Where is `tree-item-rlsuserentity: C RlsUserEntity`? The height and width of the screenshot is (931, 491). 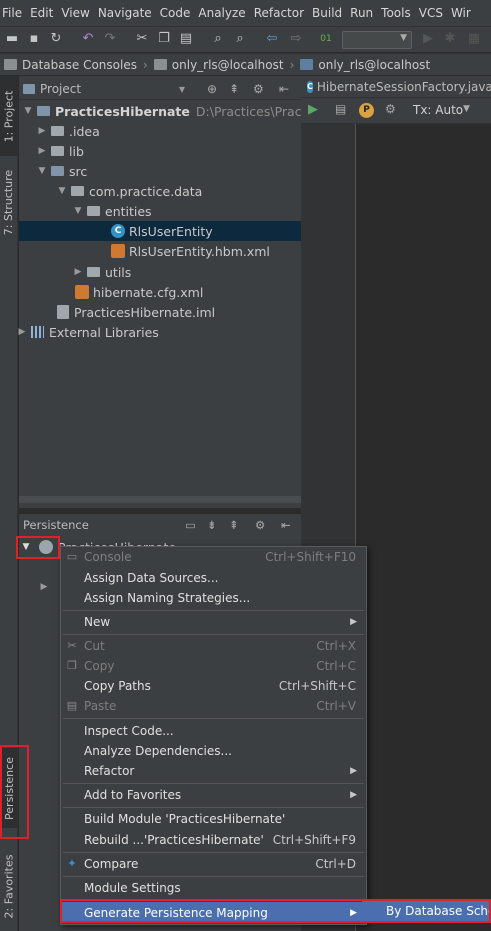 tree-item-rlsuserentity: C RlsUserEntity is located at coordinates (160, 231).